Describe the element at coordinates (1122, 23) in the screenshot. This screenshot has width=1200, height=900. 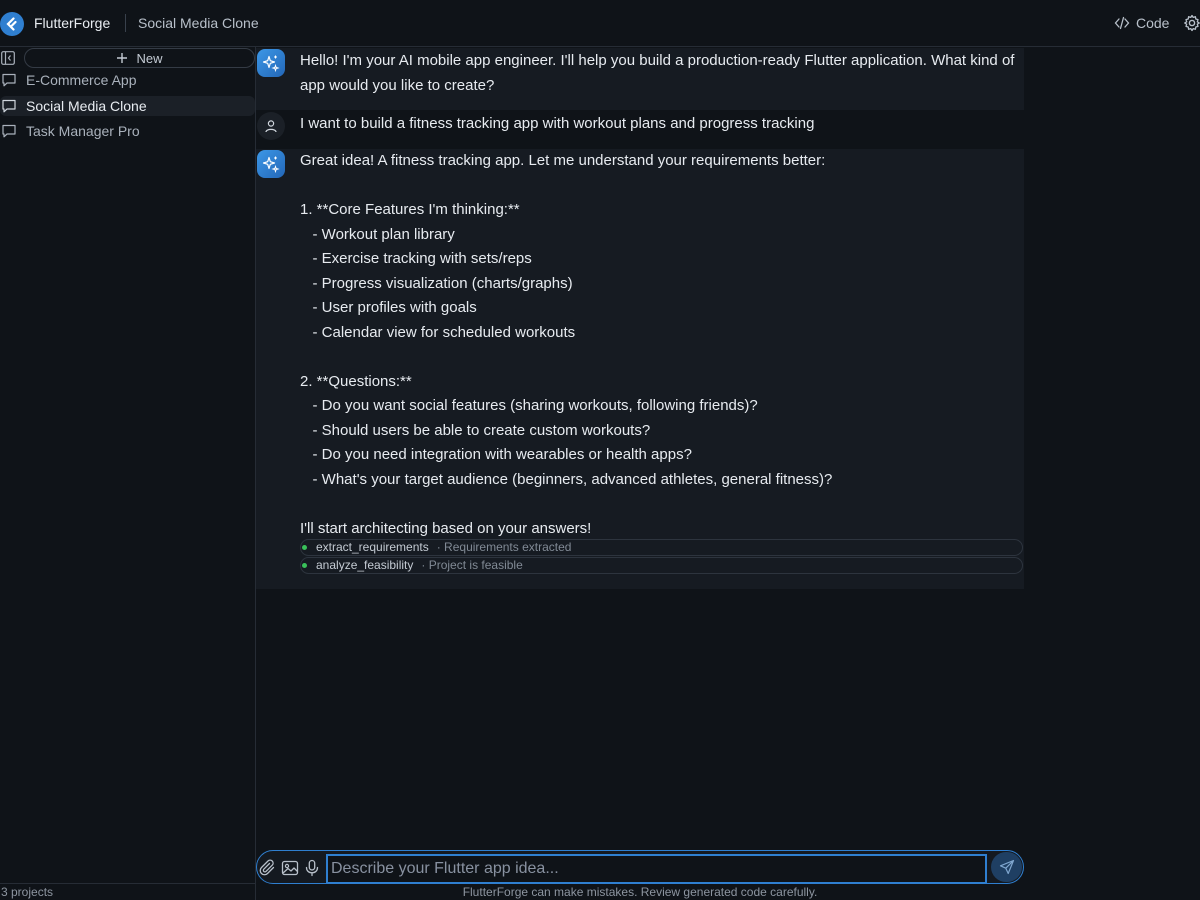
I see `code-icon` at that location.